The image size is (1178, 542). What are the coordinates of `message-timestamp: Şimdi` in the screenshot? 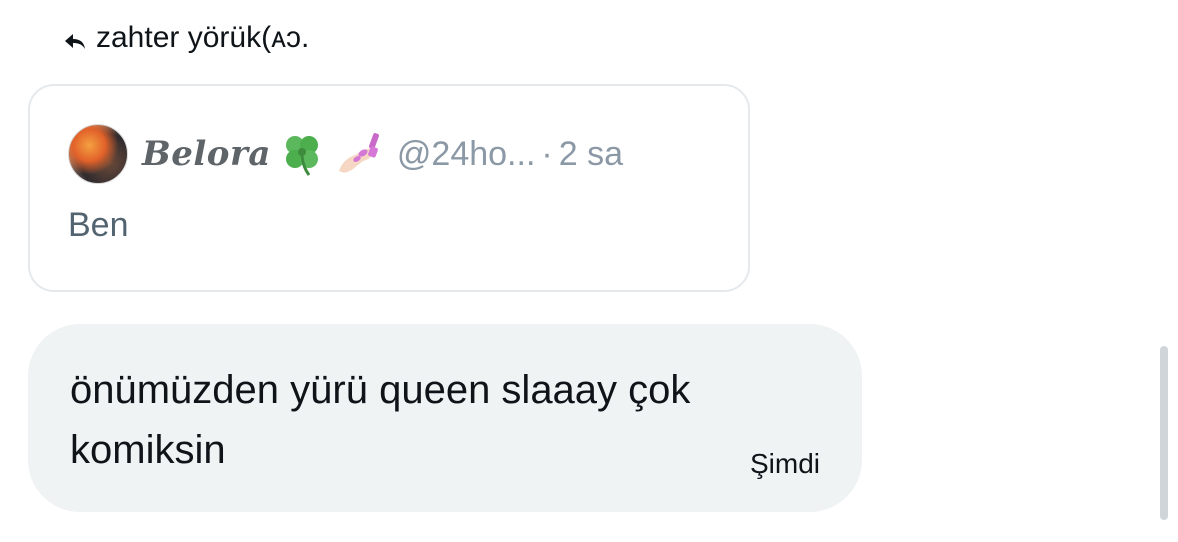 It's located at (784, 463).